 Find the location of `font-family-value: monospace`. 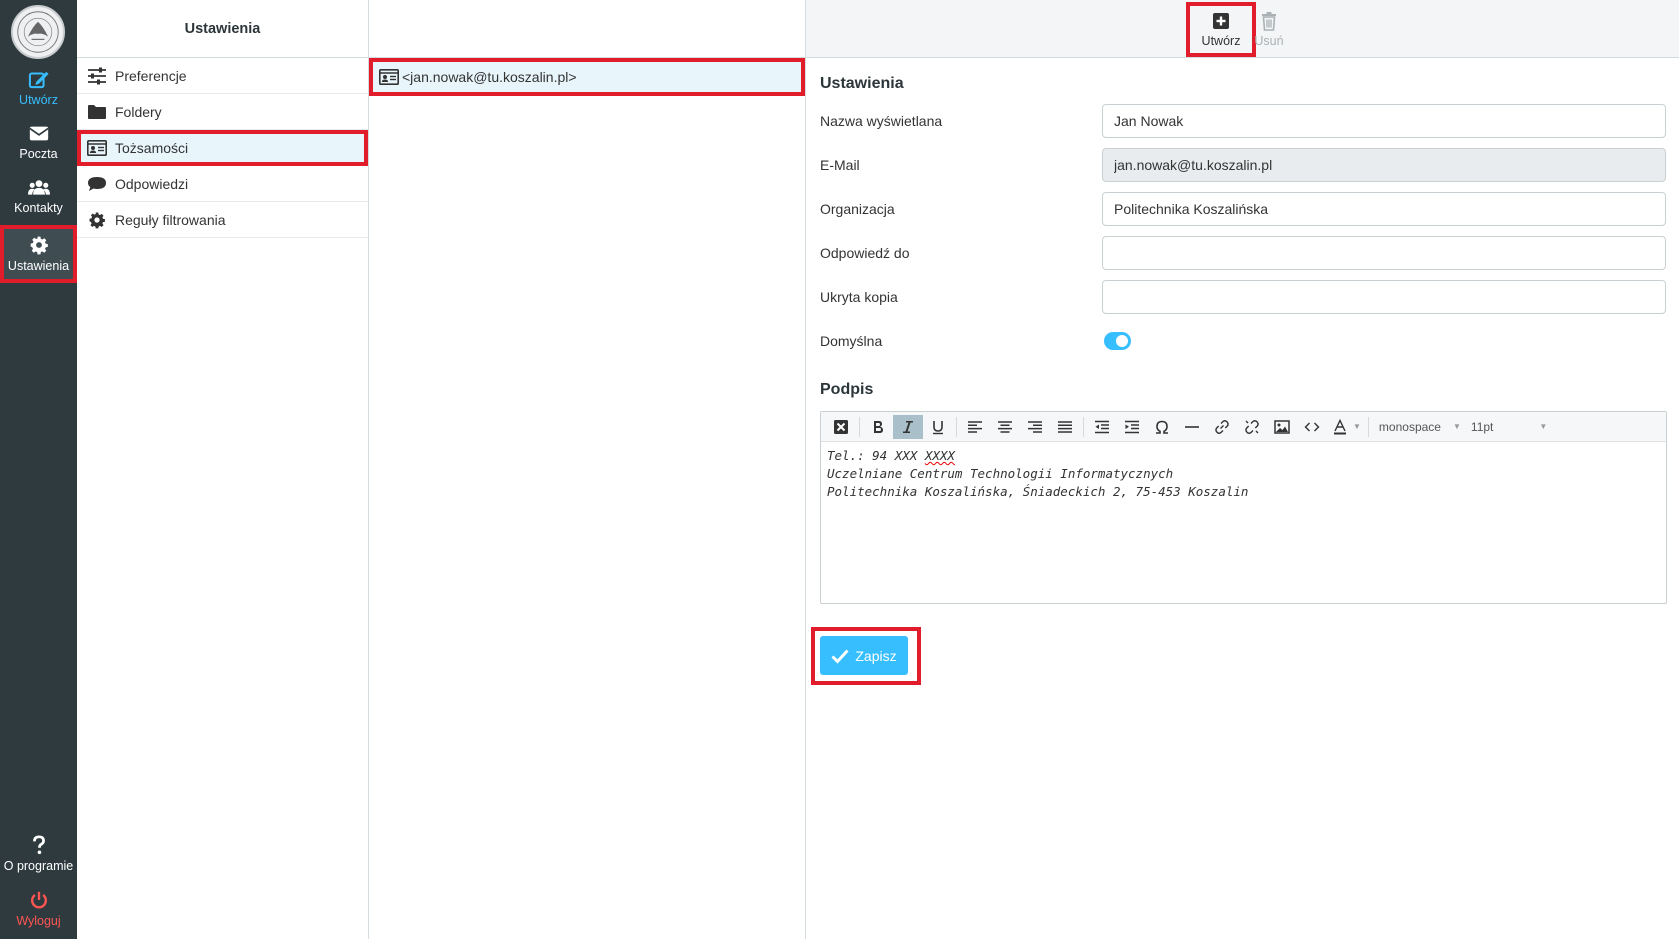

font-family-value: monospace is located at coordinates (1409, 426).